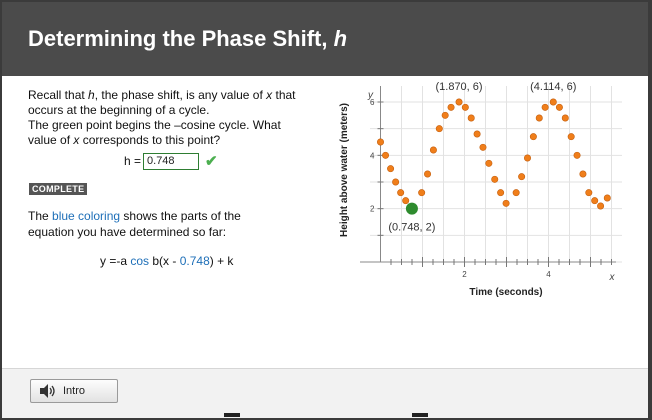 This screenshot has height=420, width=652. I want to click on checkmark-icon: ✔, so click(211, 161).